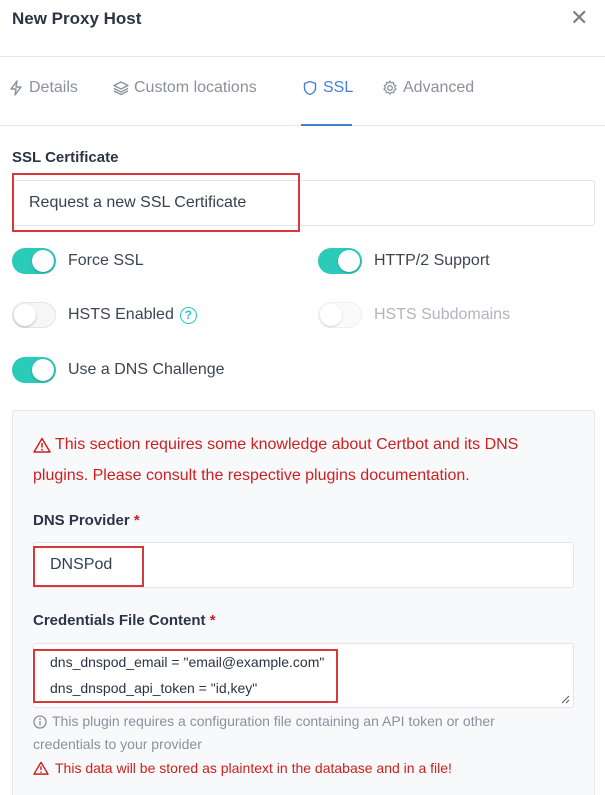 The width and height of the screenshot is (605, 795). What do you see at coordinates (432, 260) in the screenshot?
I see `http2-label: HTTP/2 Support` at bounding box center [432, 260].